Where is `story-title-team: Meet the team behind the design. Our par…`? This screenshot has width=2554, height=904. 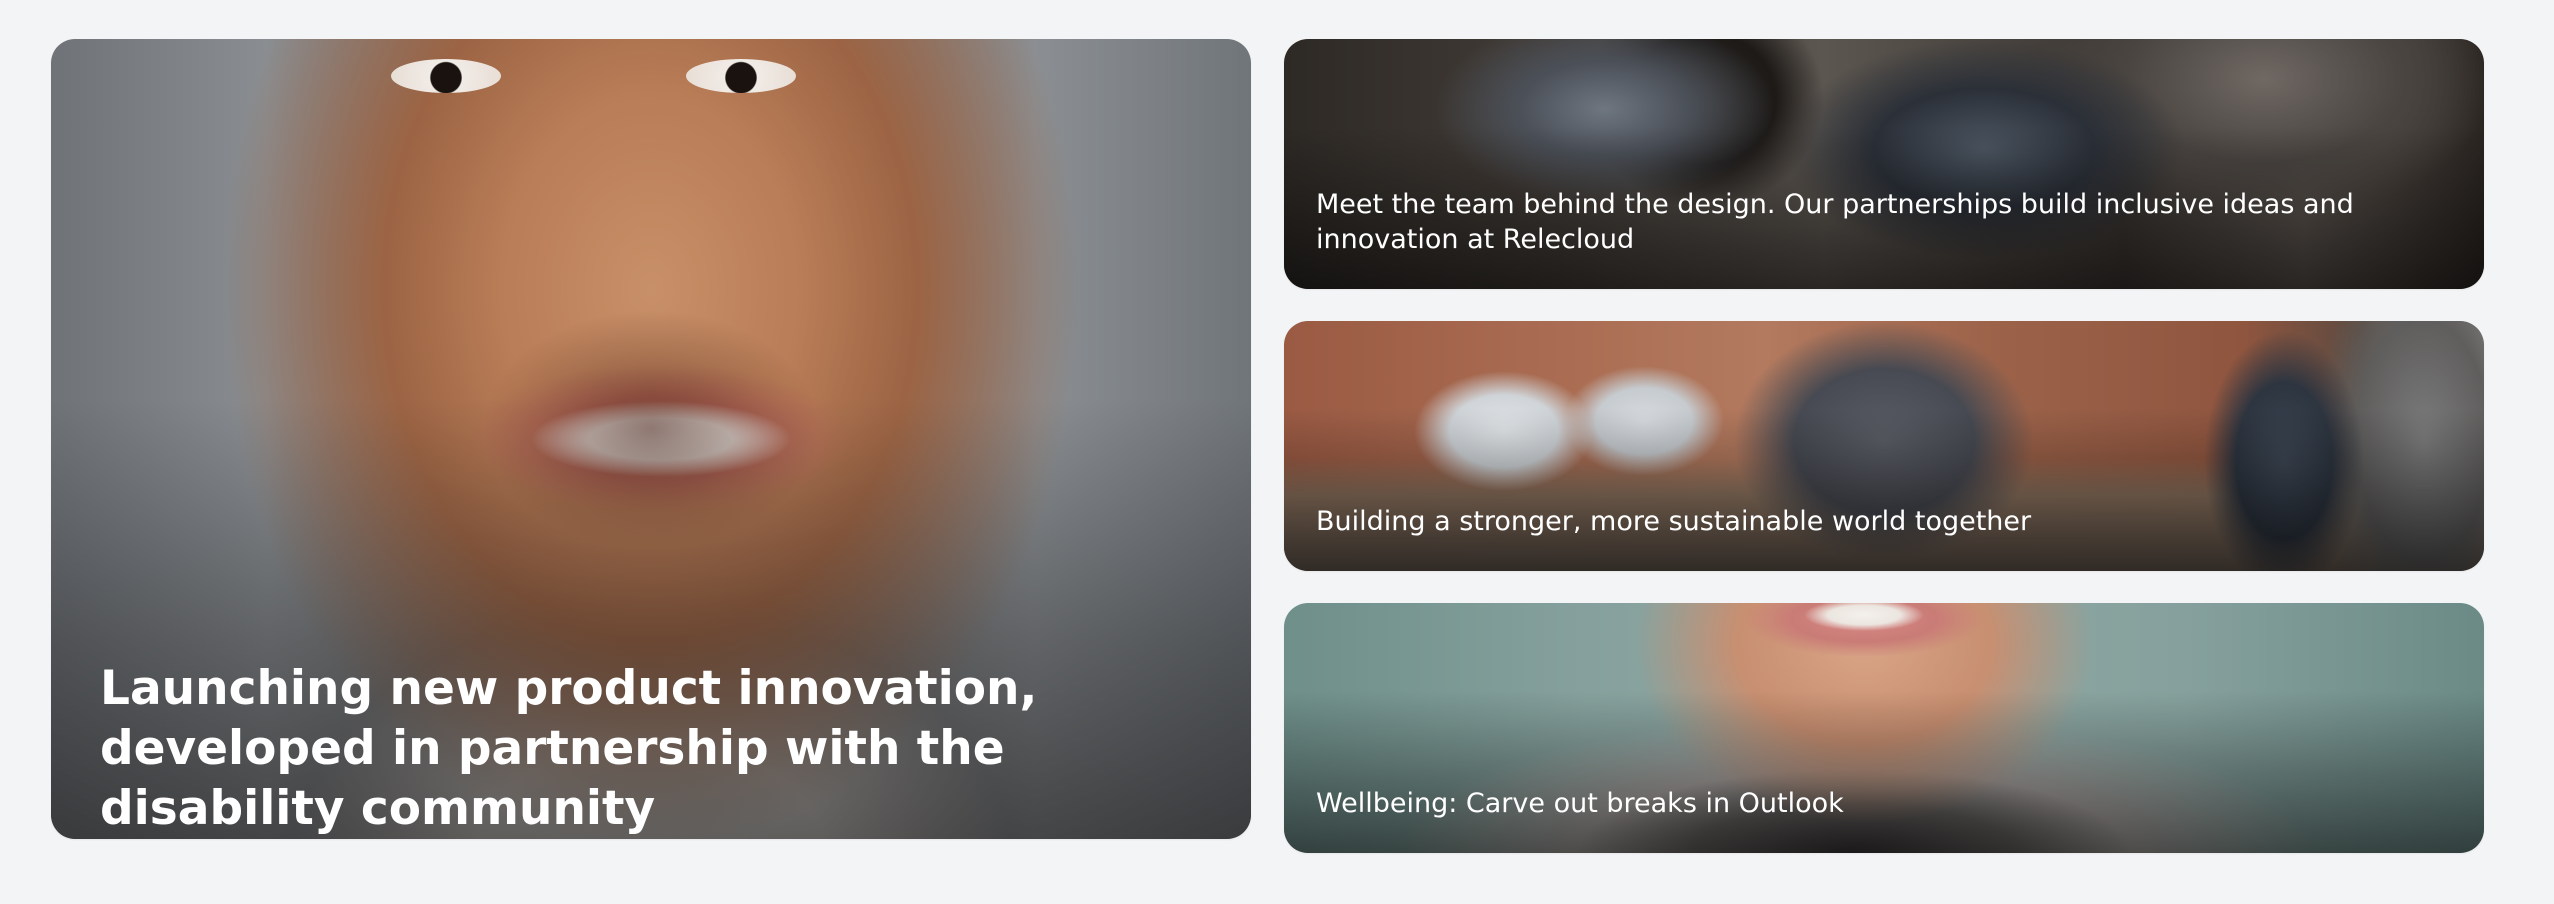
story-title-team: Meet the team behind the design. Our par… is located at coordinates (1886, 222).